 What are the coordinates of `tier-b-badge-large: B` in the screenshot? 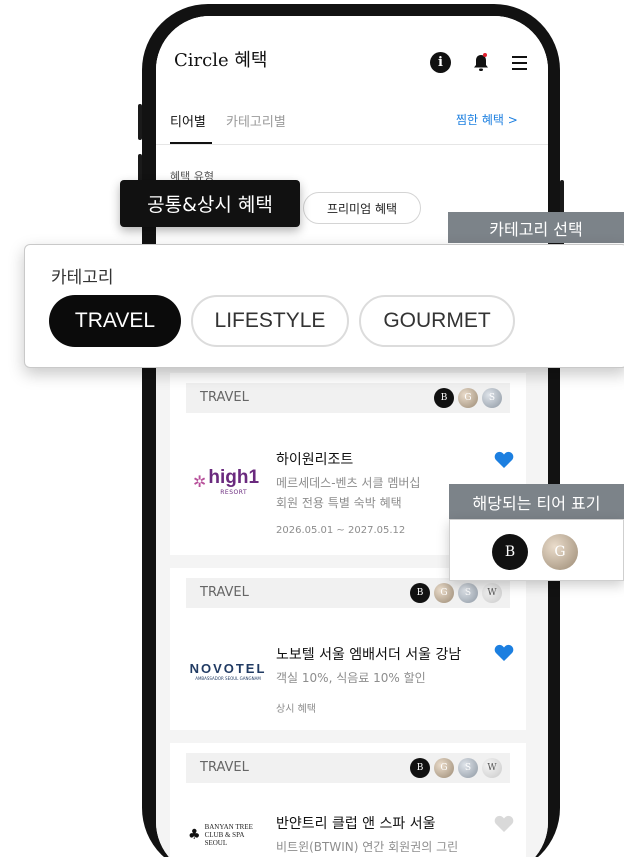 It's located at (510, 552).